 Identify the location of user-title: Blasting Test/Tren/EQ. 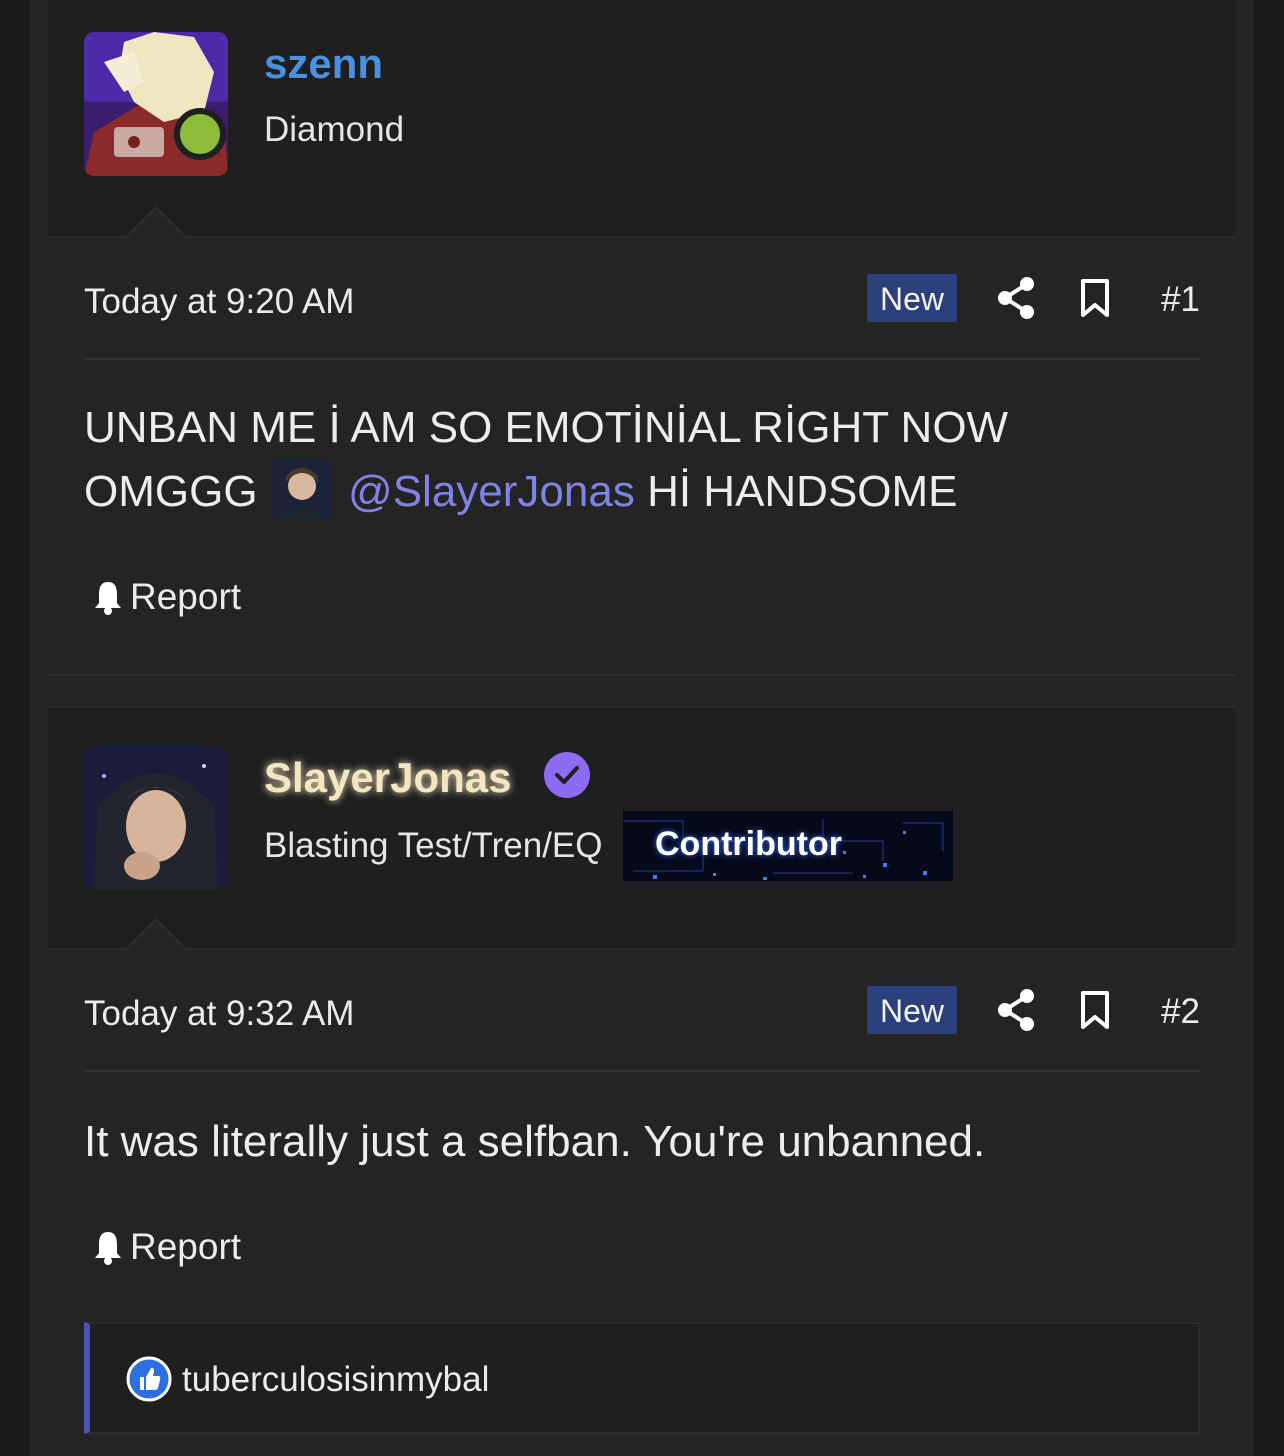
(433, 845).